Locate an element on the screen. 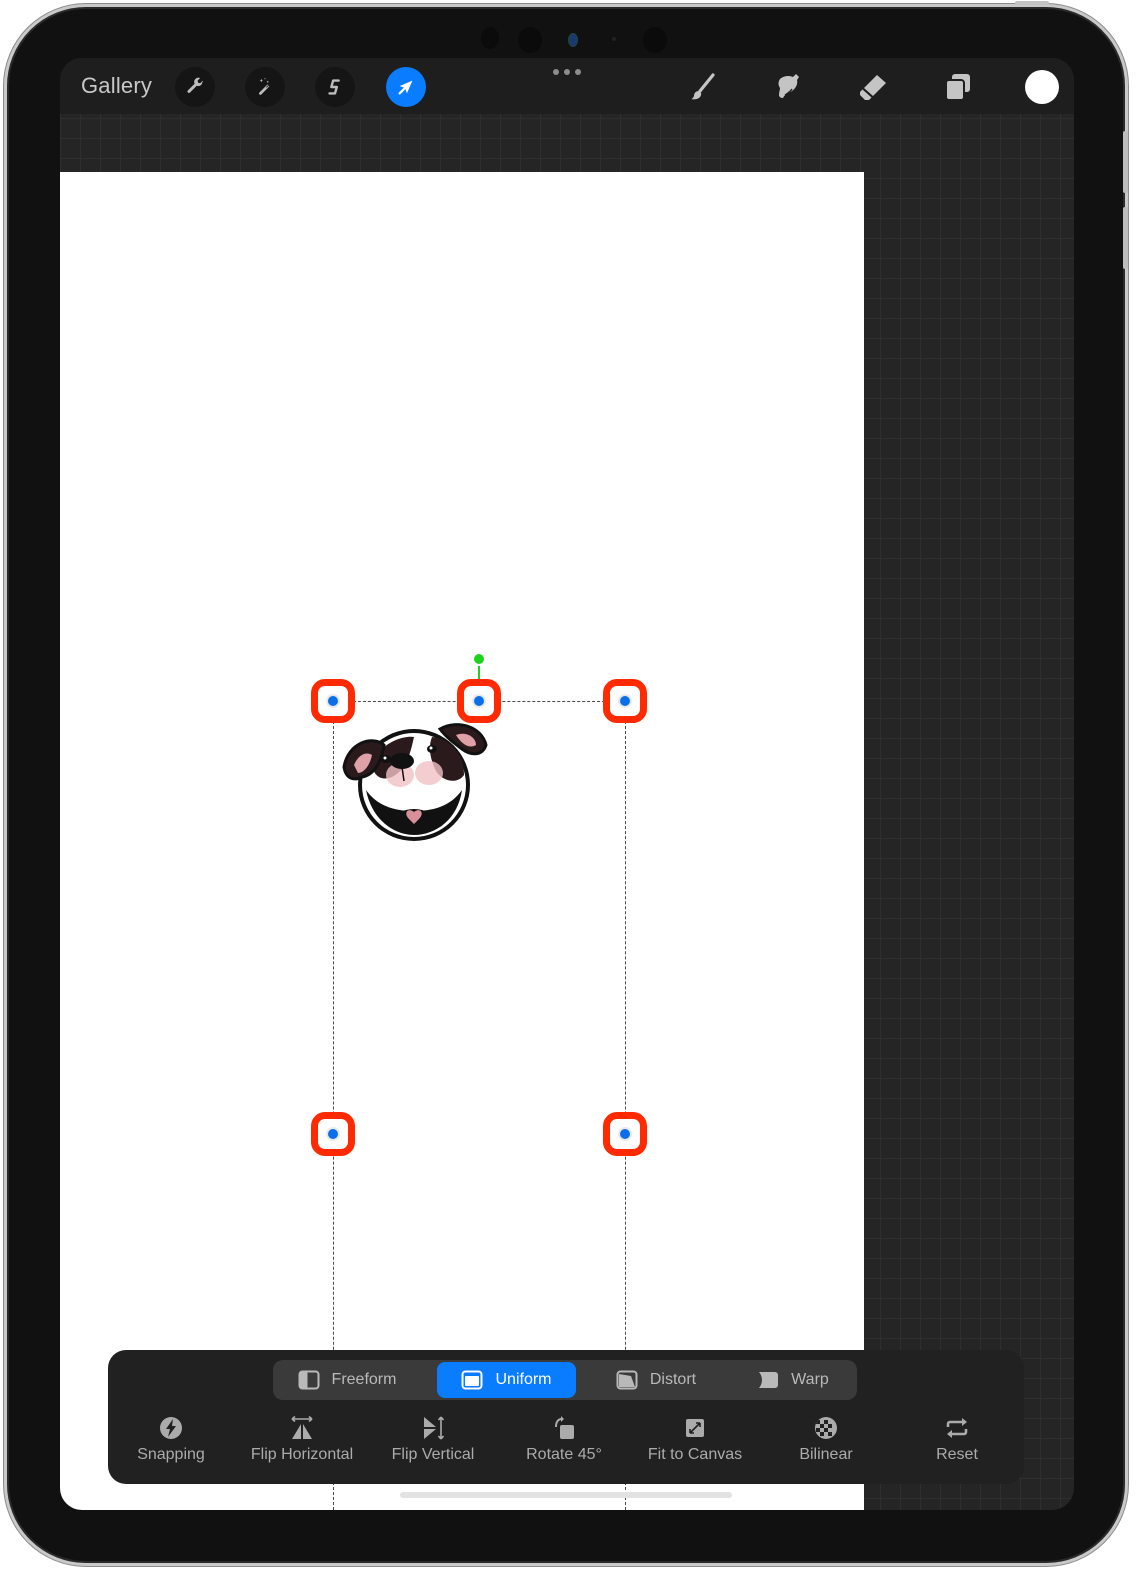  adjustments-button is located at coordinates (265, 87).